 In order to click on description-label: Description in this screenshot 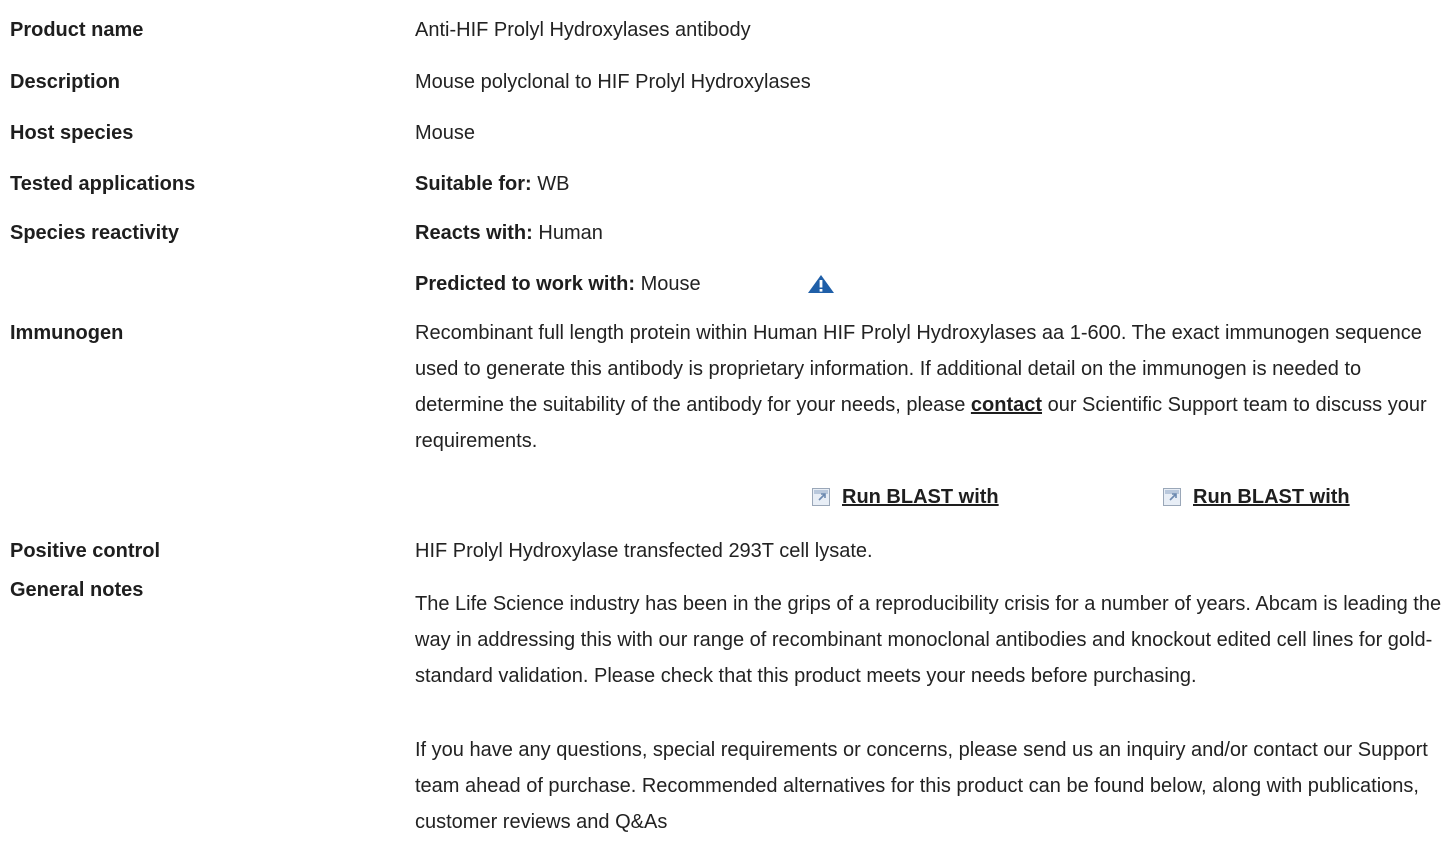, I will do `click(65, 82)`.